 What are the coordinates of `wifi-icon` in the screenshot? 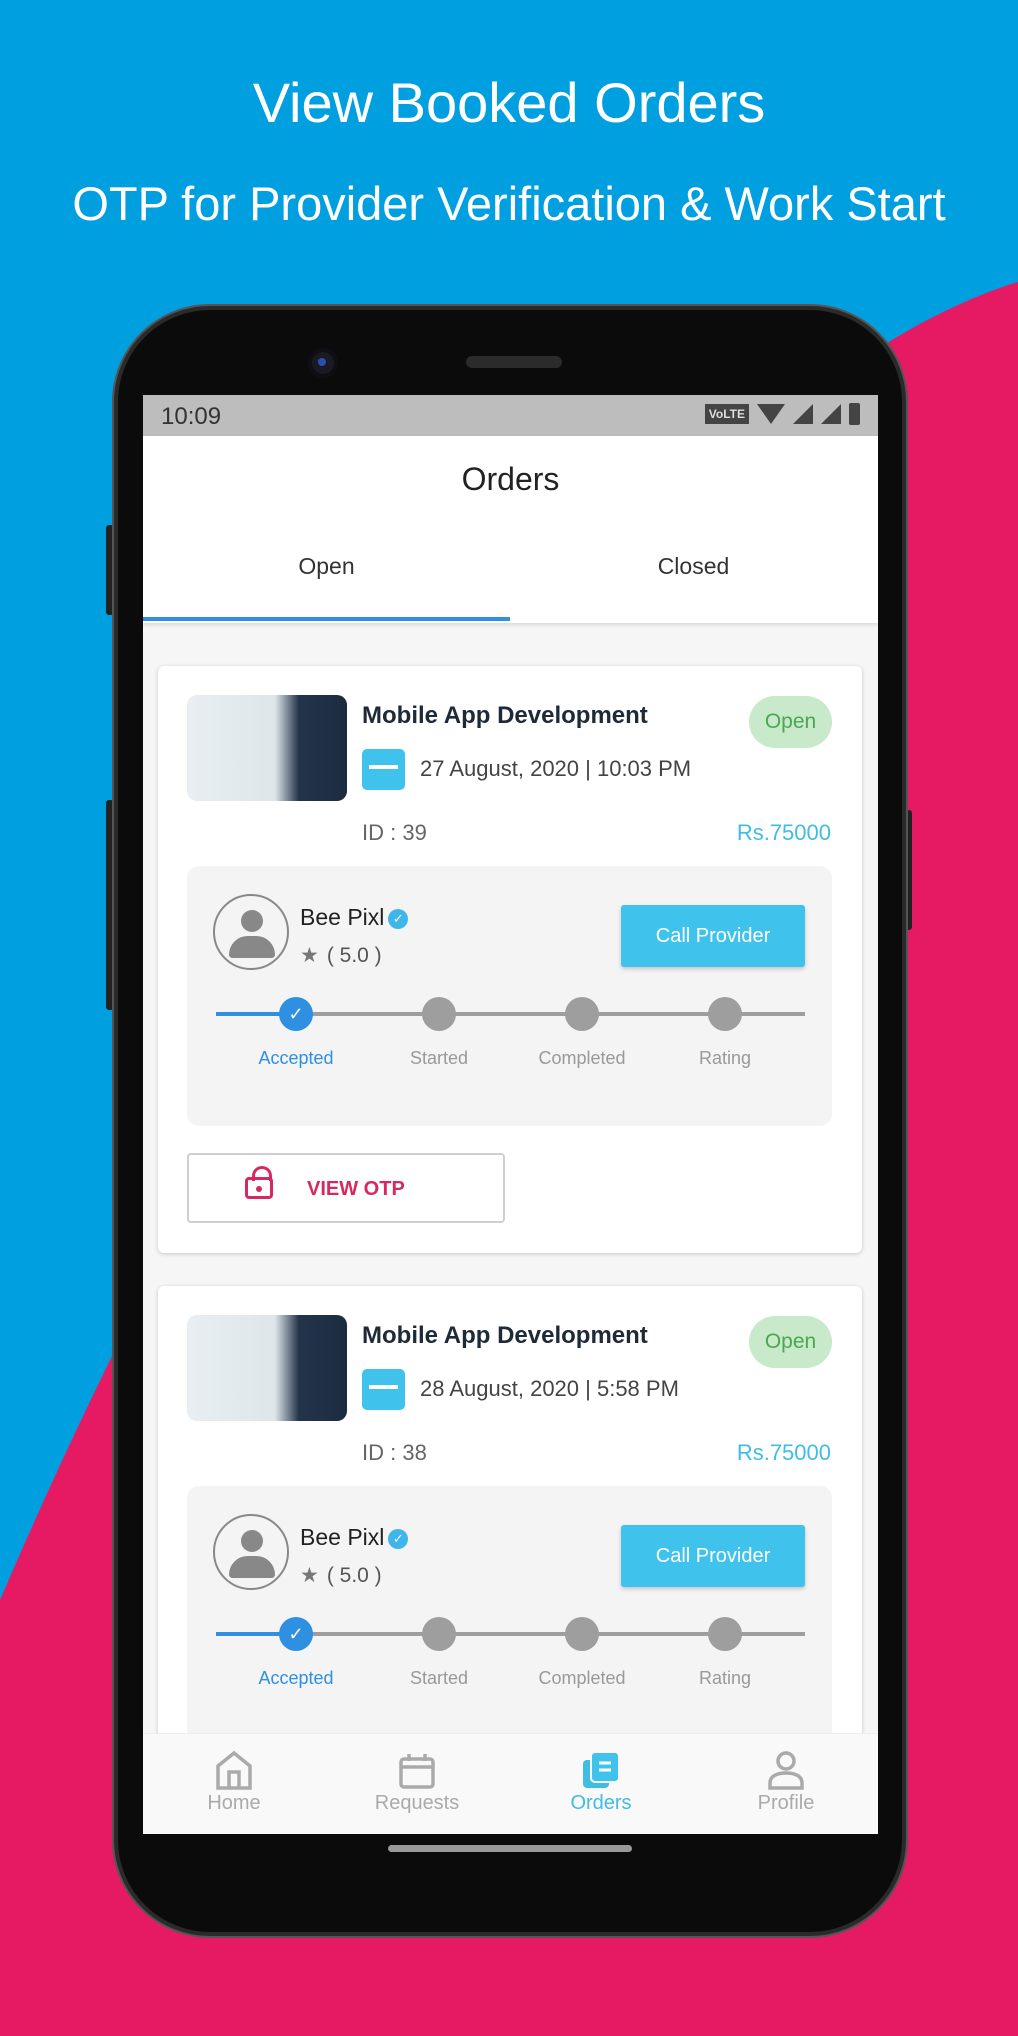 It's located at (771, 414).